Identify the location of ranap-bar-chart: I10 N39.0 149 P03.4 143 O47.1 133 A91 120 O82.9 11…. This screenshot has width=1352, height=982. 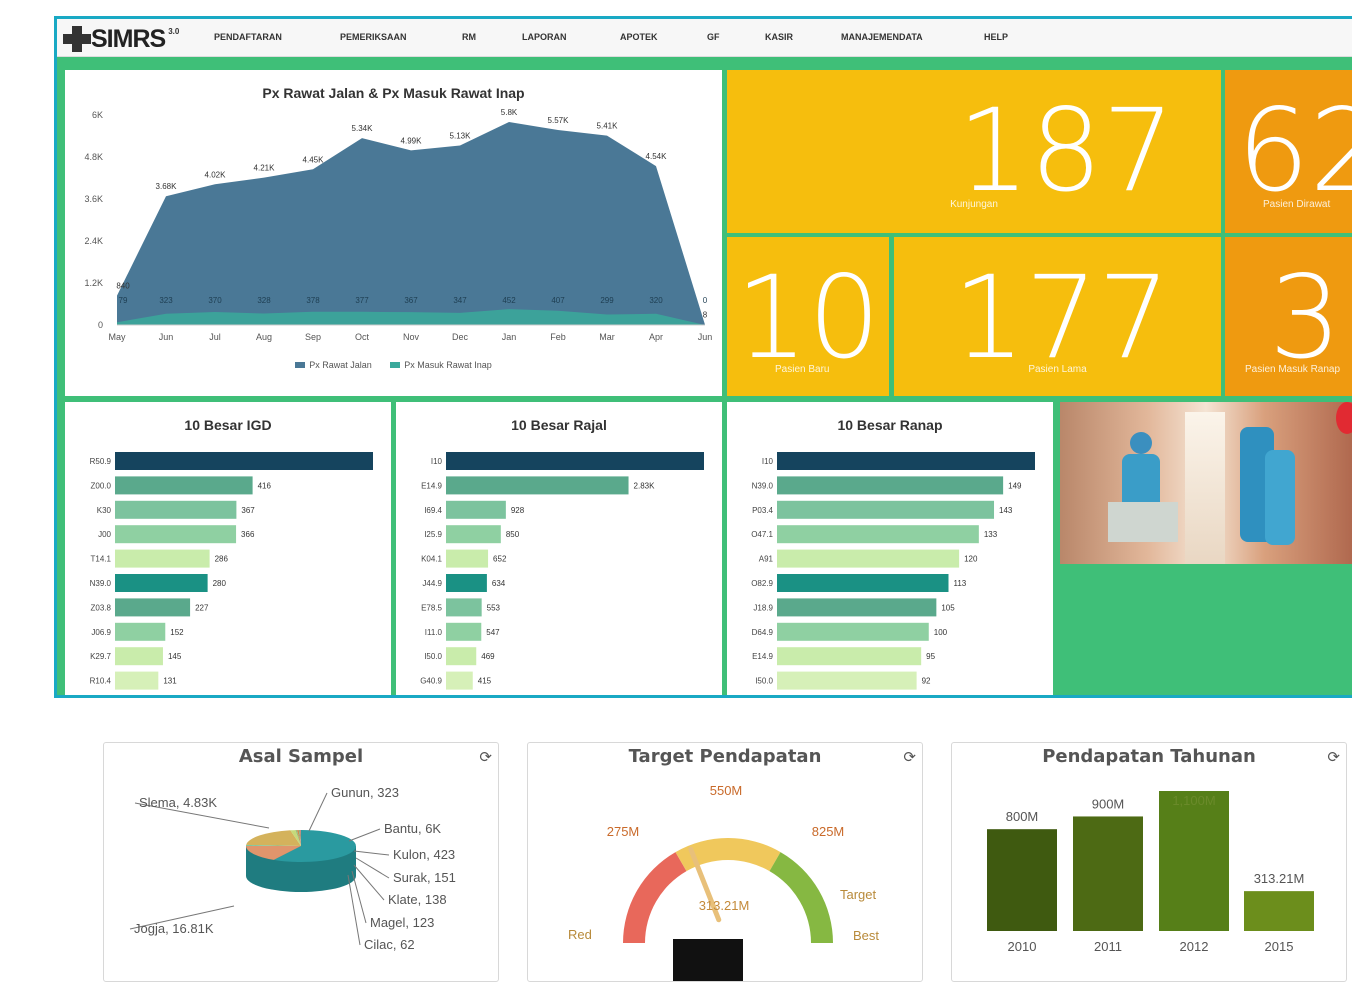
(893, 571).